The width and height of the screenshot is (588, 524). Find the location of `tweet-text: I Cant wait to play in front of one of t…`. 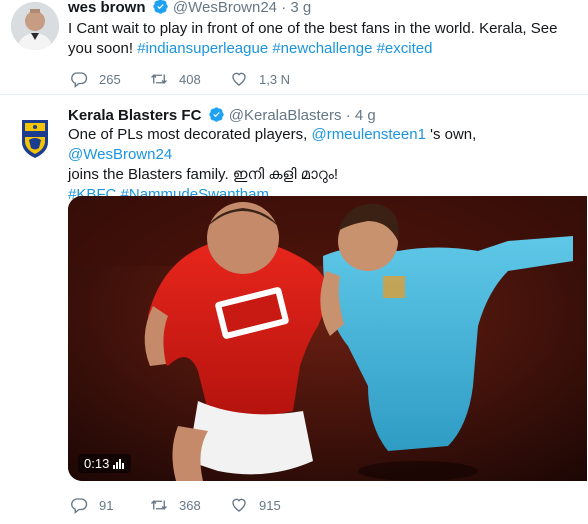

tweet-text: I Cant wait to play in front of one of t… is located at coordinates (321, 39).